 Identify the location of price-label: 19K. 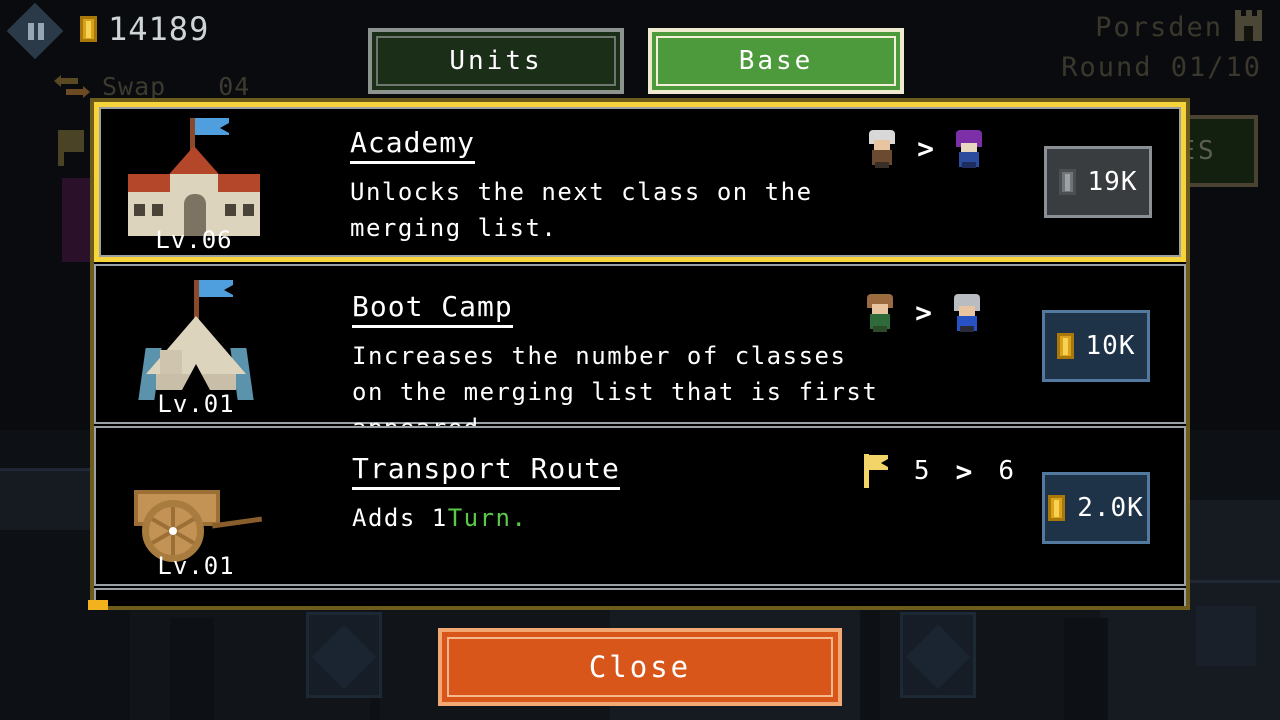
(1112, 182).